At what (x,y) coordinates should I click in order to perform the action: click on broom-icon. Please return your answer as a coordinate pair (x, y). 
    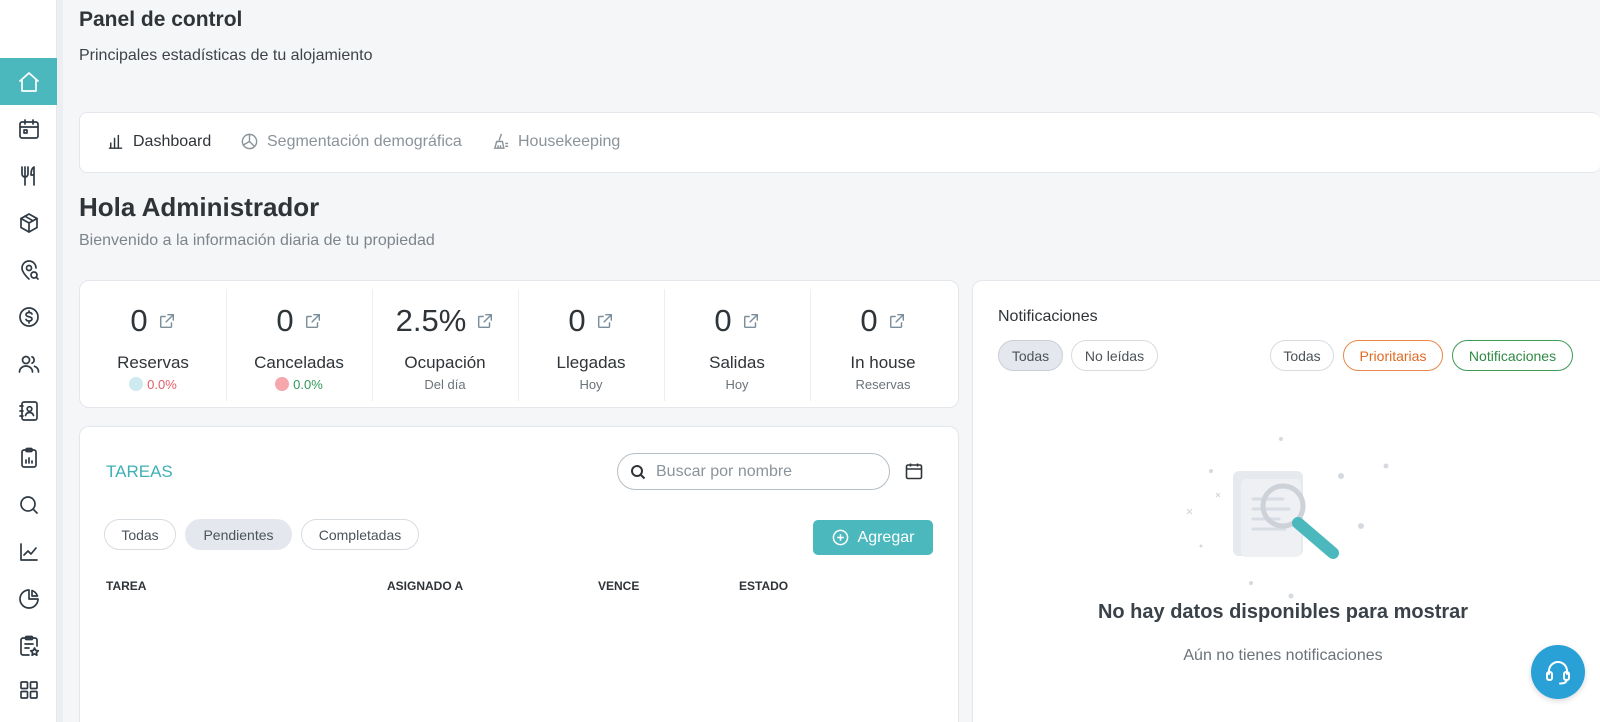
    Looking at the image, I should click on (501, 141).